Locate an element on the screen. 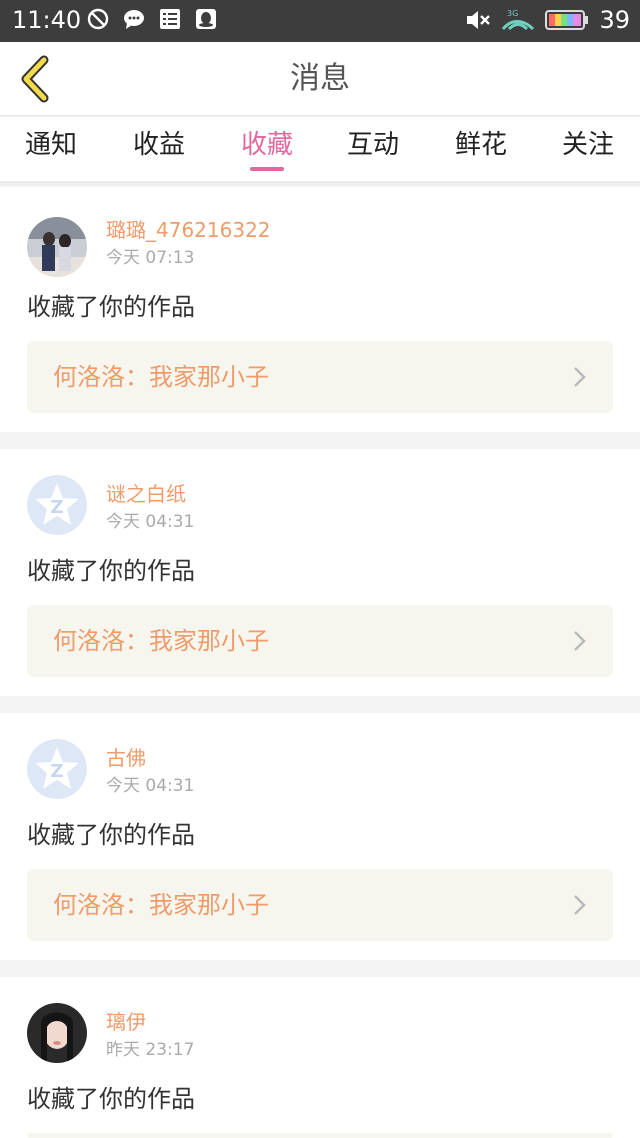 Image resolution: width=640 pixels, height=1138 pixels. tab-follow: 关注 is located at coordinates (588, 147).